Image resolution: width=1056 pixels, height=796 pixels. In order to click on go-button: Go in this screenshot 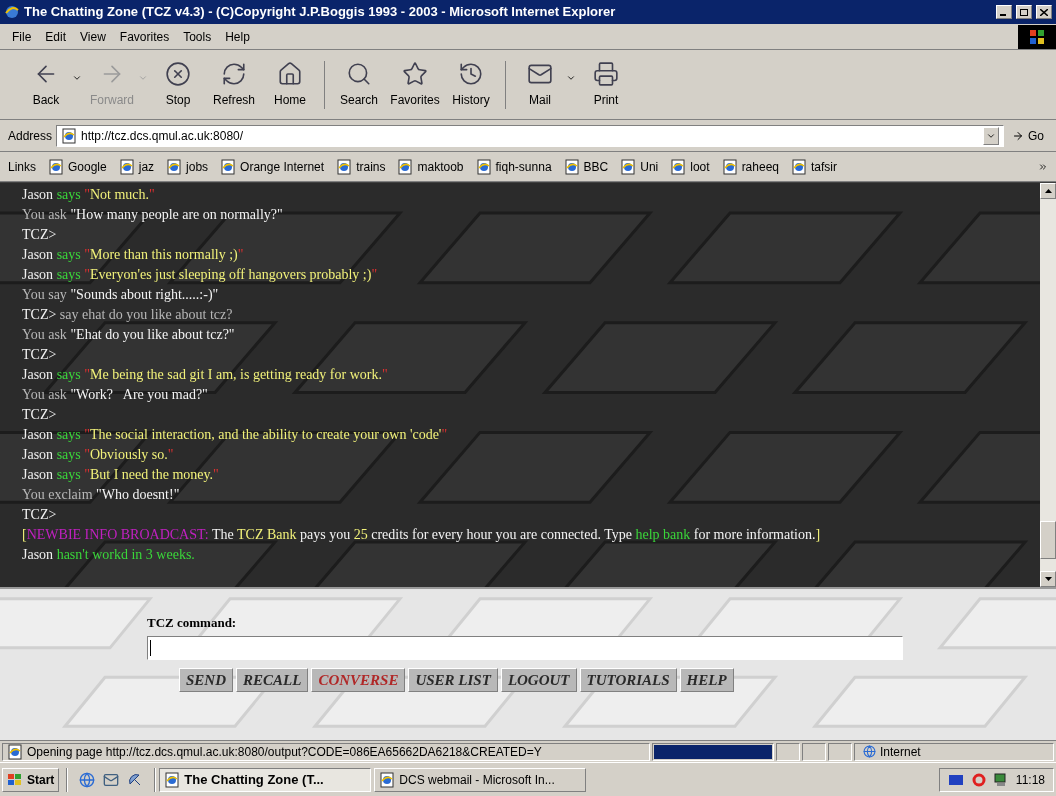, I will do `click(1028, 135)`.